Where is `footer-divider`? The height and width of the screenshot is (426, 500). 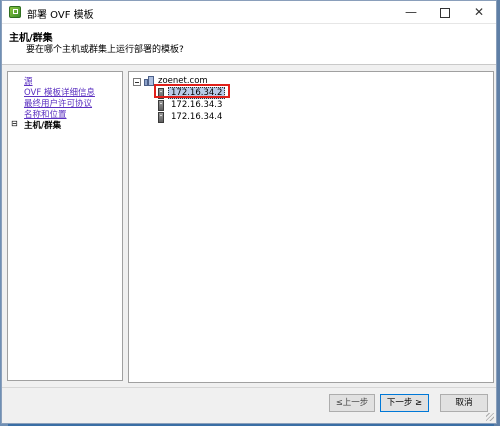
footer-divider is located at coordinates (249, 387).